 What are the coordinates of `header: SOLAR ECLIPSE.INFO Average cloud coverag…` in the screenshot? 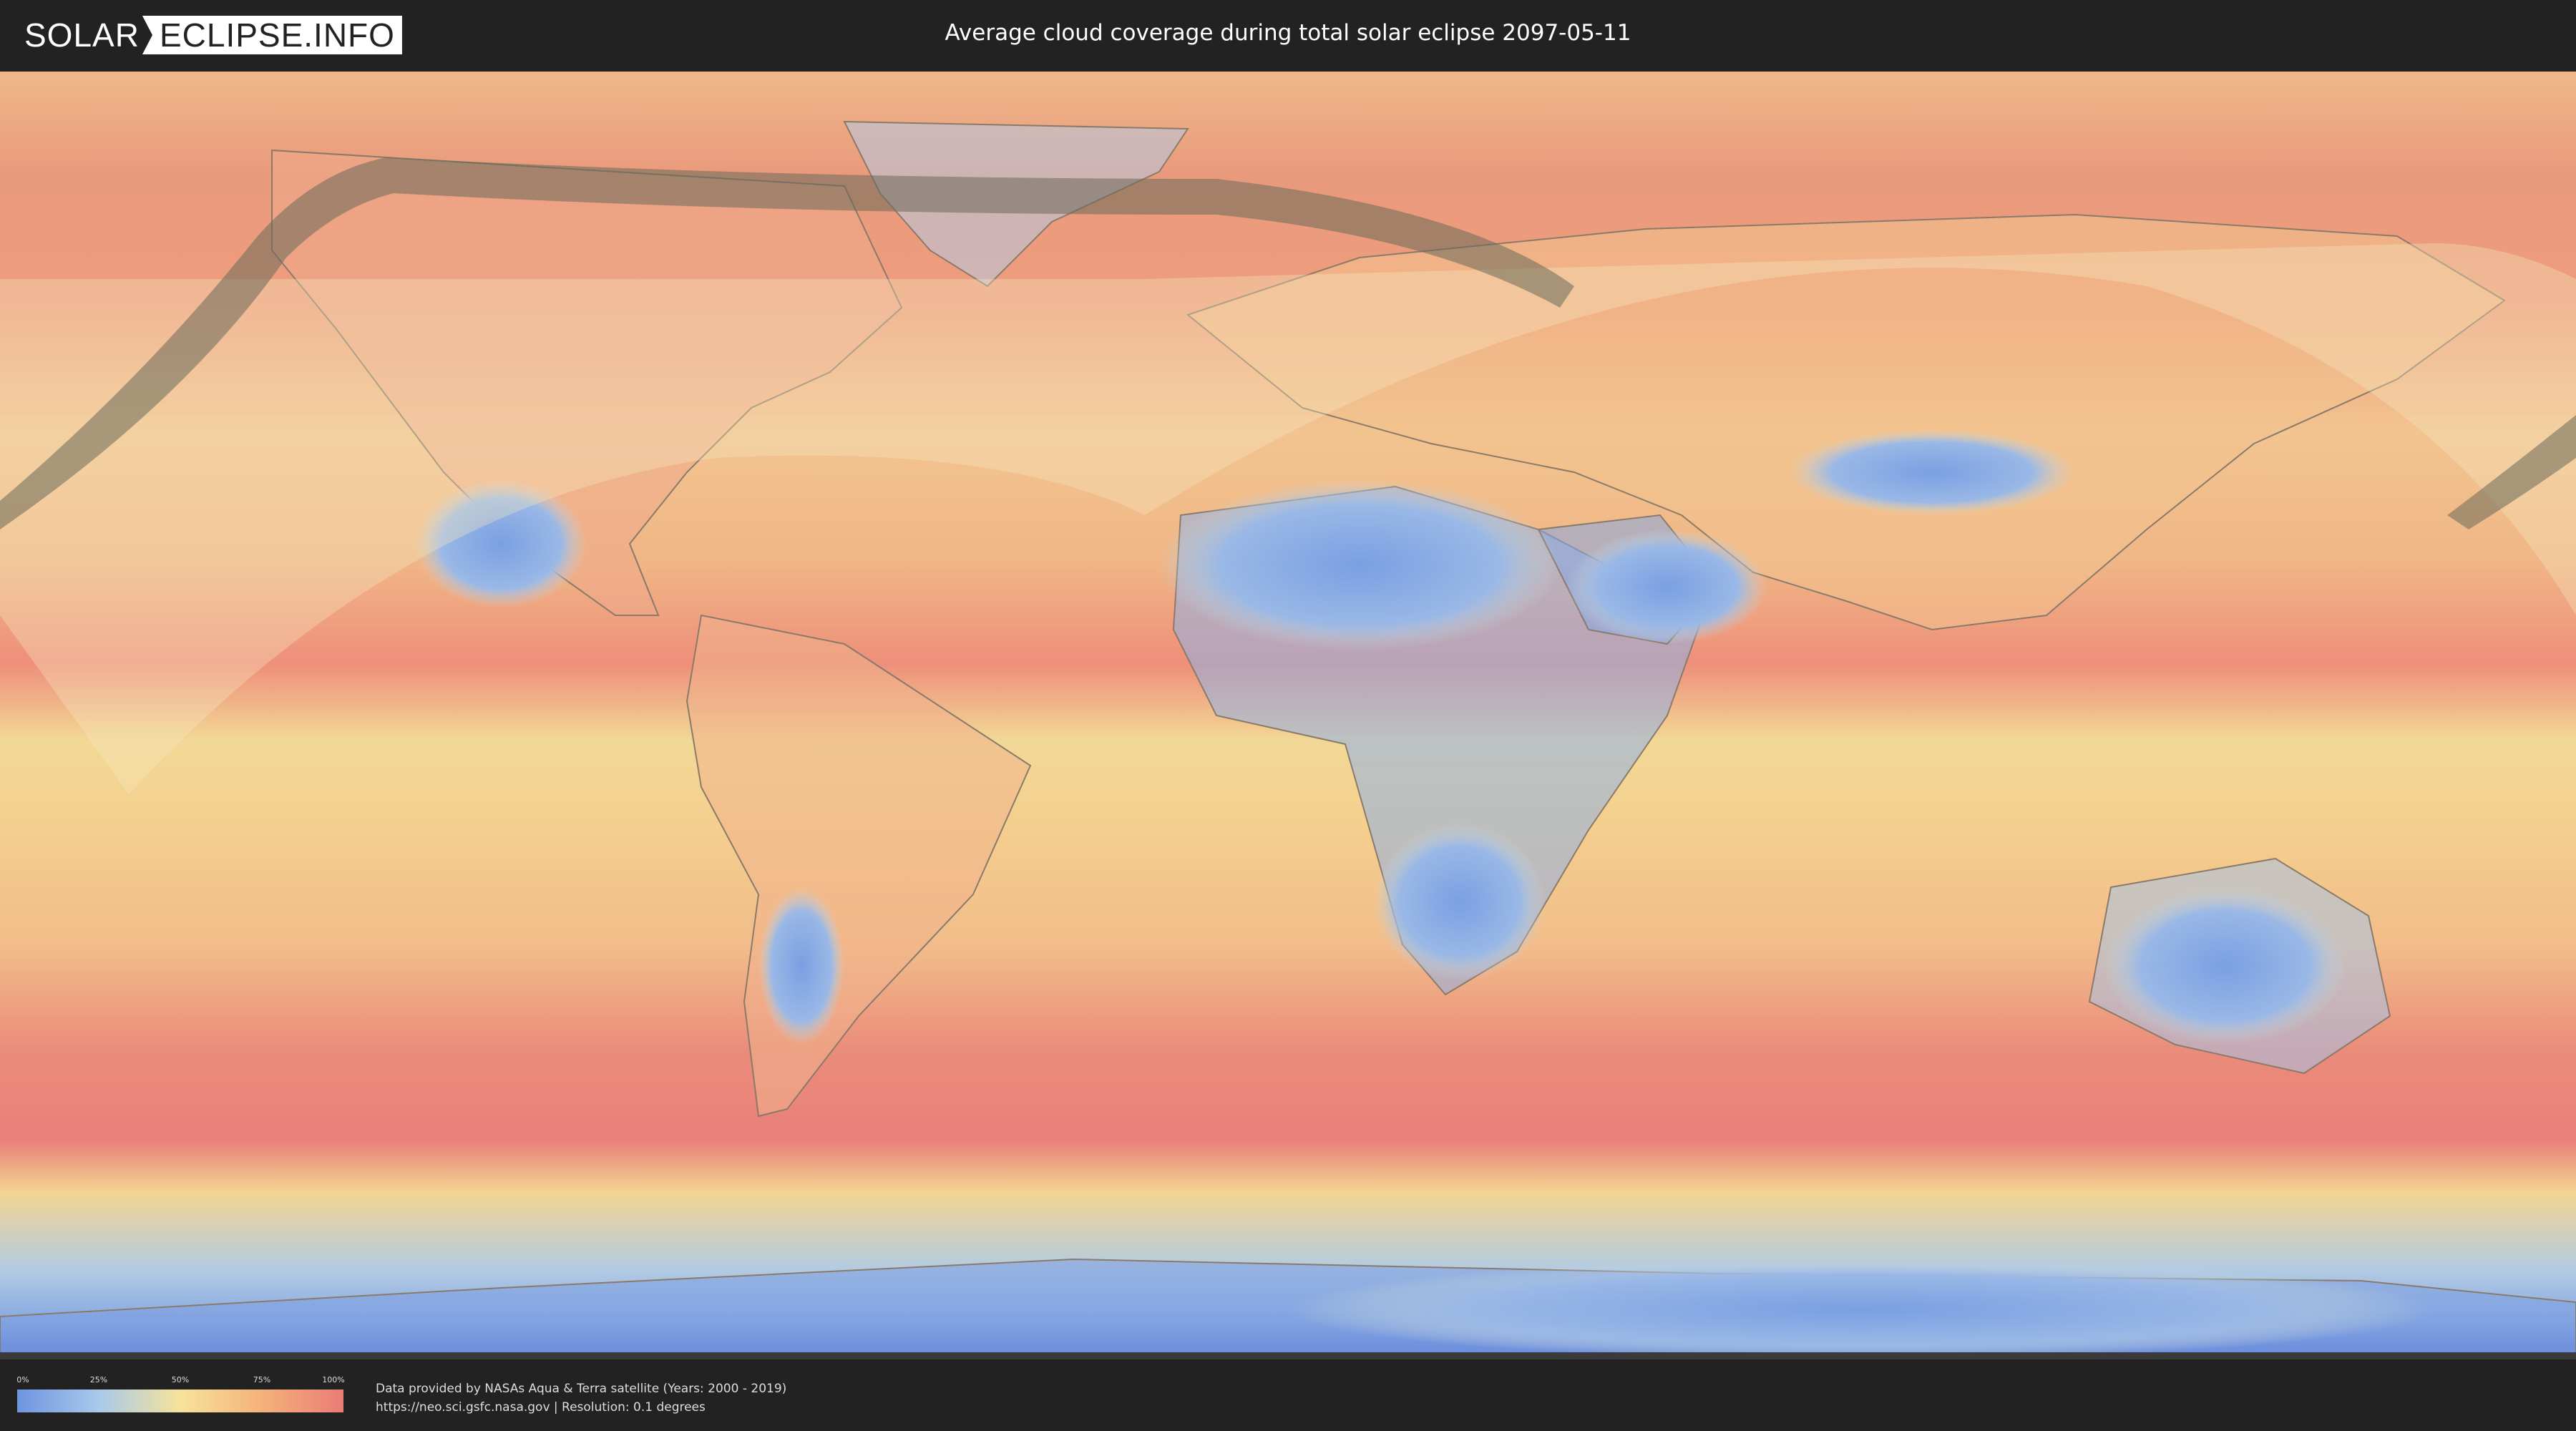 It's located at (1288, 36).